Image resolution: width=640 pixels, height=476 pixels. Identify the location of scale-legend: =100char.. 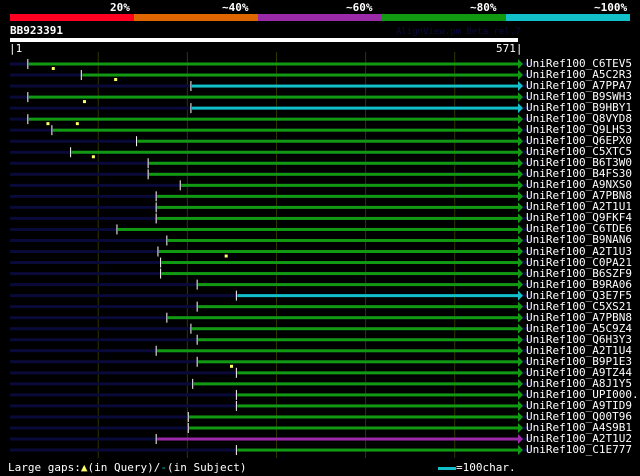
(477, 467).